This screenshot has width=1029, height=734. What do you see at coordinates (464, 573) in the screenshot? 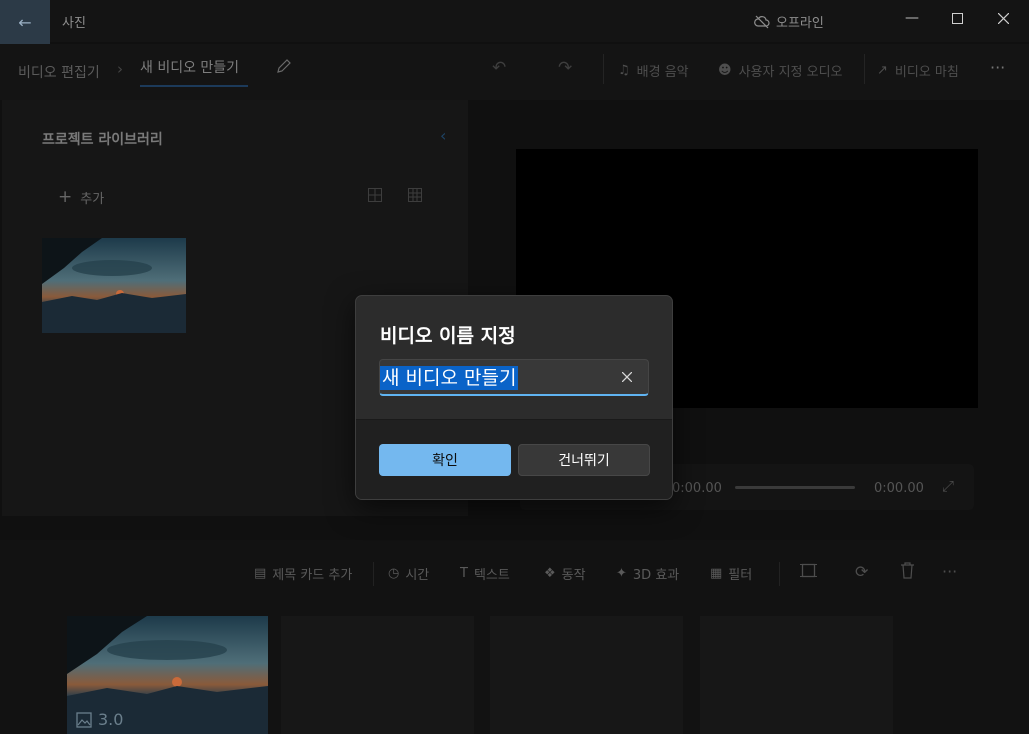
I see `text-icon: T` at bounding box center [464, 573].